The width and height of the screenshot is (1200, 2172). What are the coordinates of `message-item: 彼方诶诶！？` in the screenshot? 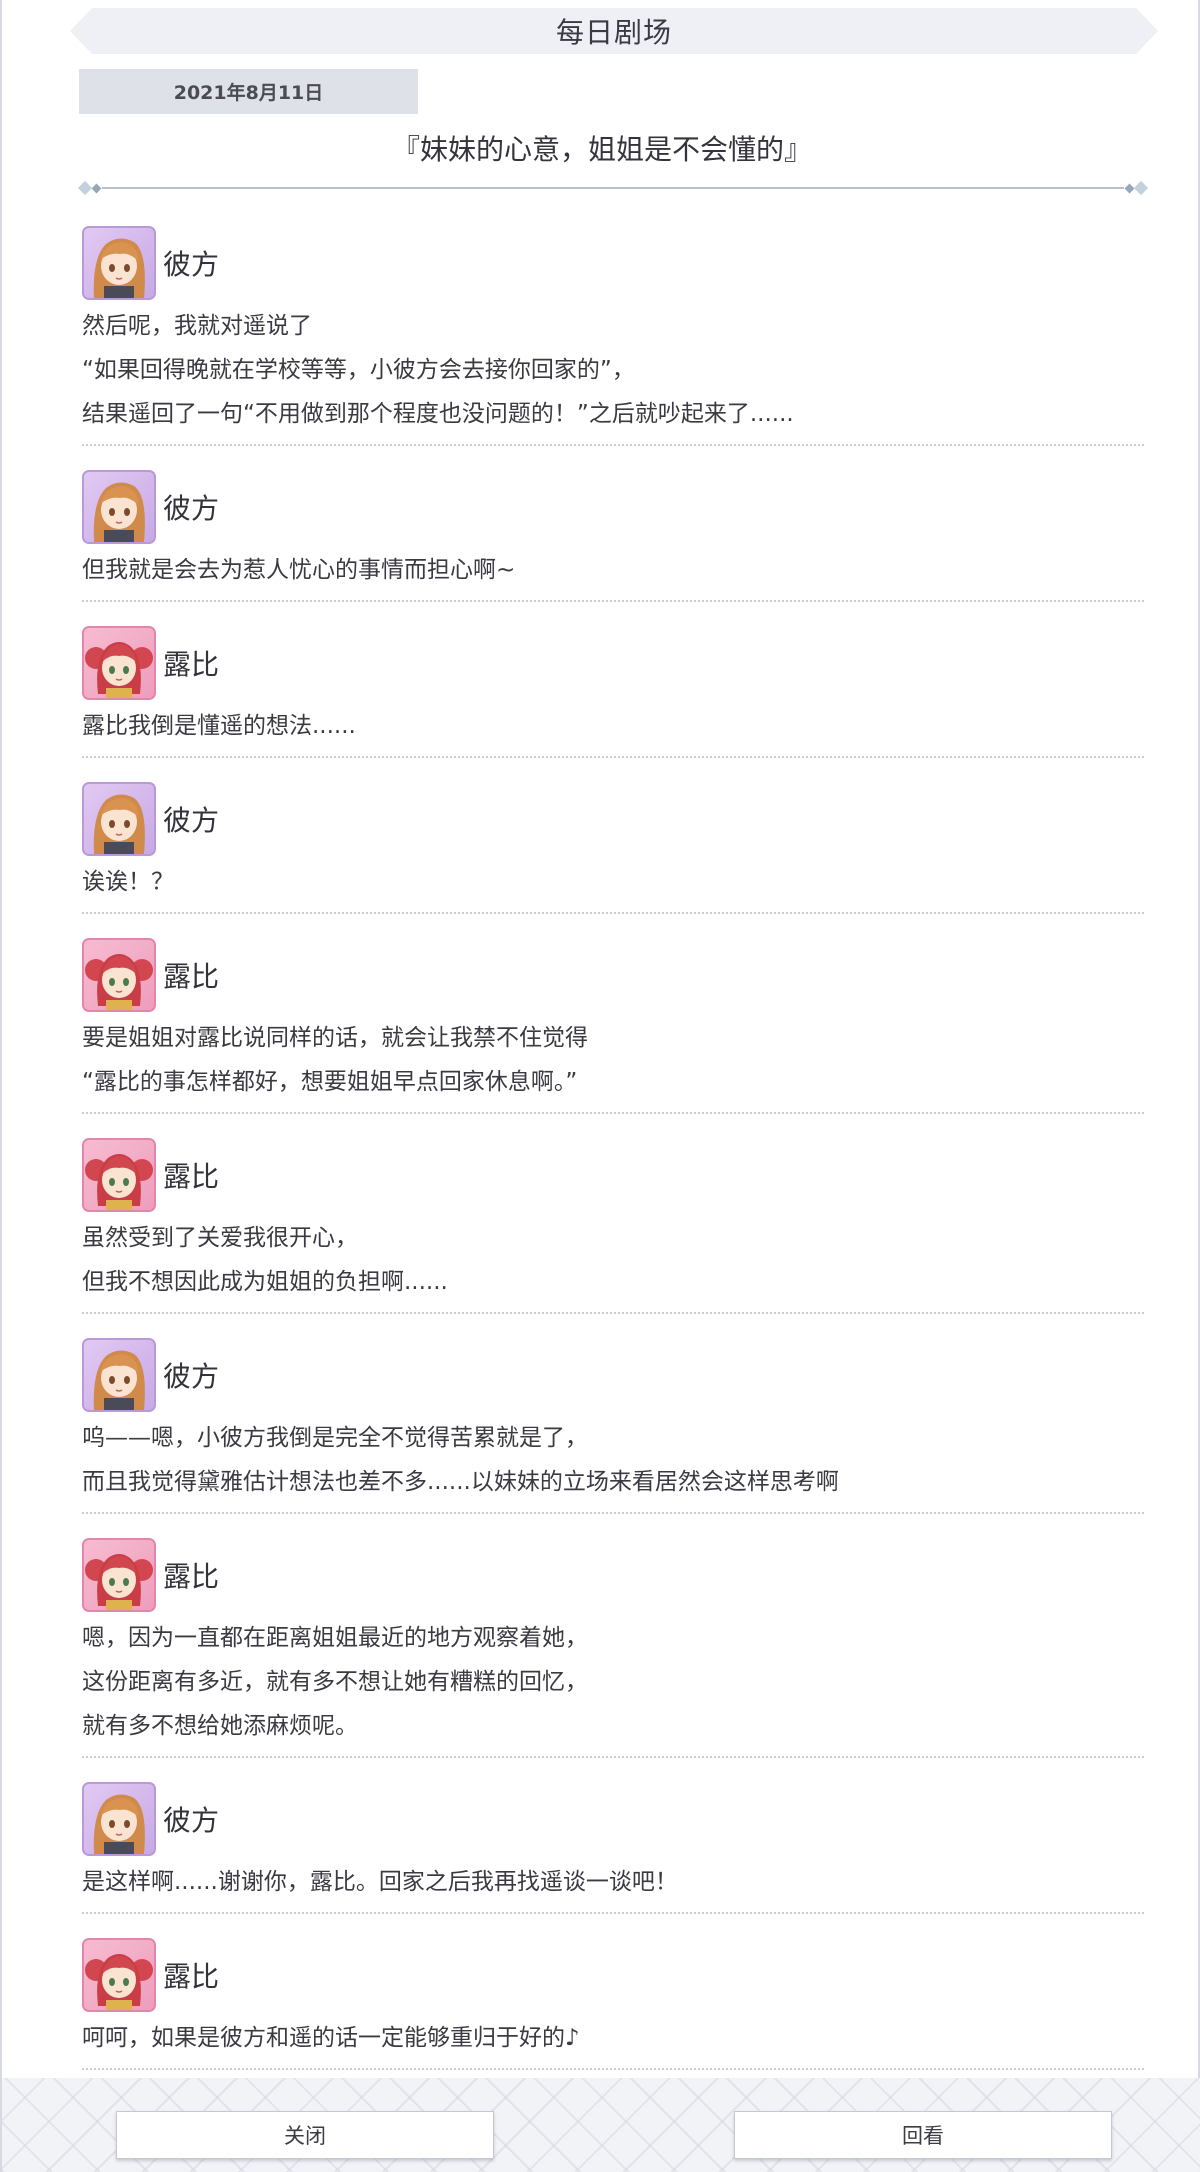 It's located at (613, 836).